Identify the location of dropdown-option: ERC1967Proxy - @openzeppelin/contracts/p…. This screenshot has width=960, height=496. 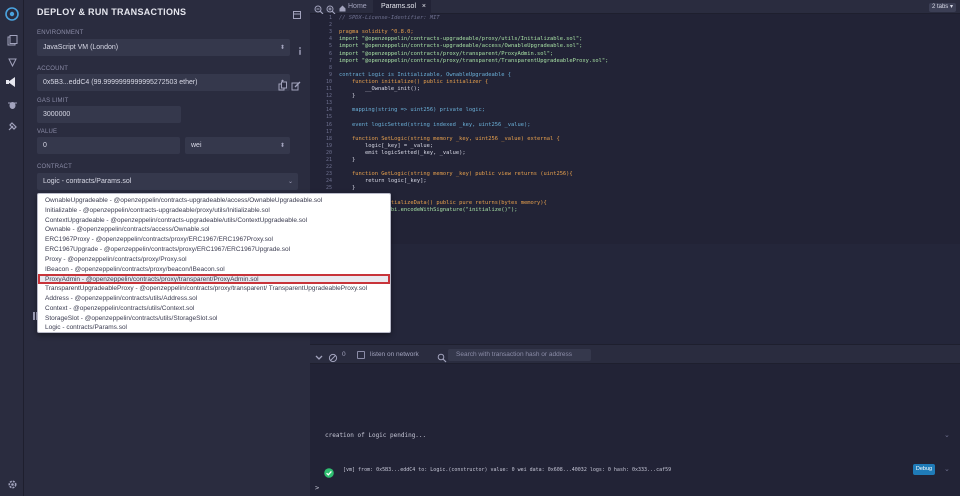
(214, 240).